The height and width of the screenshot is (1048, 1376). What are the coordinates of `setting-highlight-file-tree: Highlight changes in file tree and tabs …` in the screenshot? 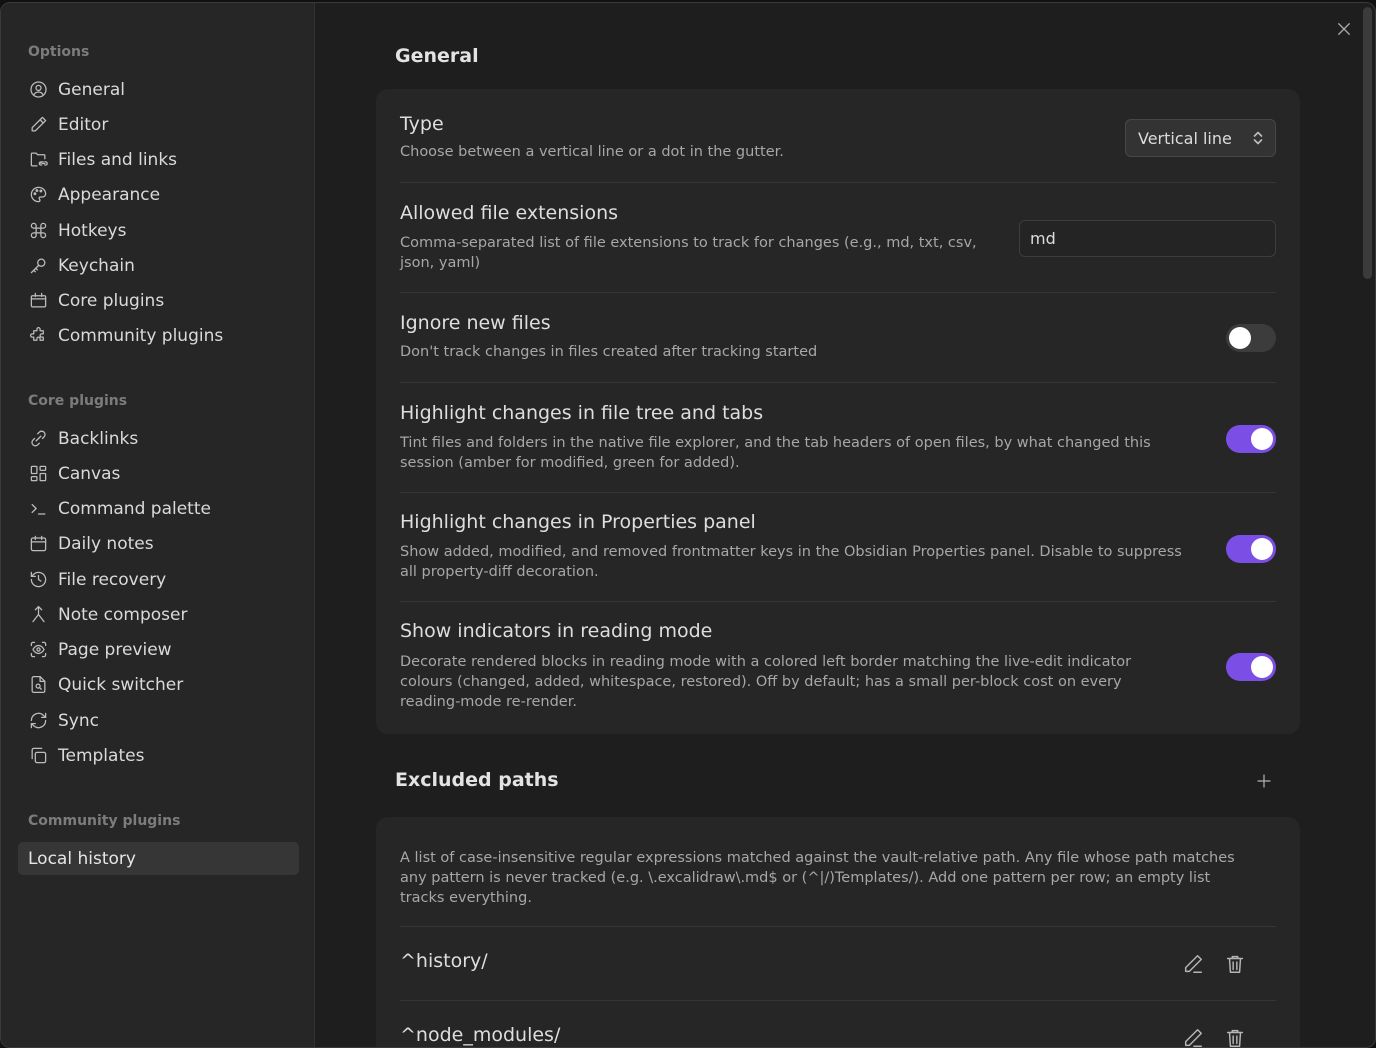 It's located at (838, 438).